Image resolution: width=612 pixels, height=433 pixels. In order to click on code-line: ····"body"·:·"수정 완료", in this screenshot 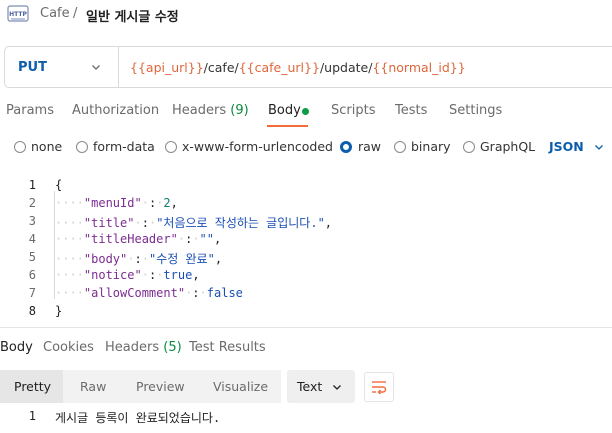, I will do `click(138, 258)`.